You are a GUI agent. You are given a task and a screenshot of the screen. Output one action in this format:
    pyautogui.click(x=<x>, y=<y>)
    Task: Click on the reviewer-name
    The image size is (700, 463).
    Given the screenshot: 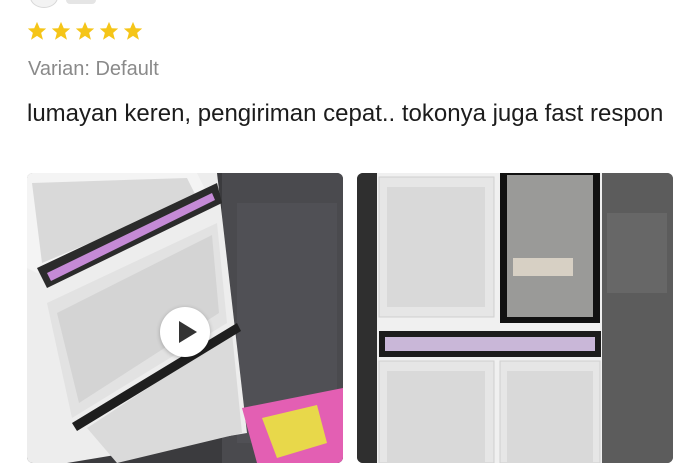 What is the action you would take?
    pyautogui.click(x=81, y=2)
    